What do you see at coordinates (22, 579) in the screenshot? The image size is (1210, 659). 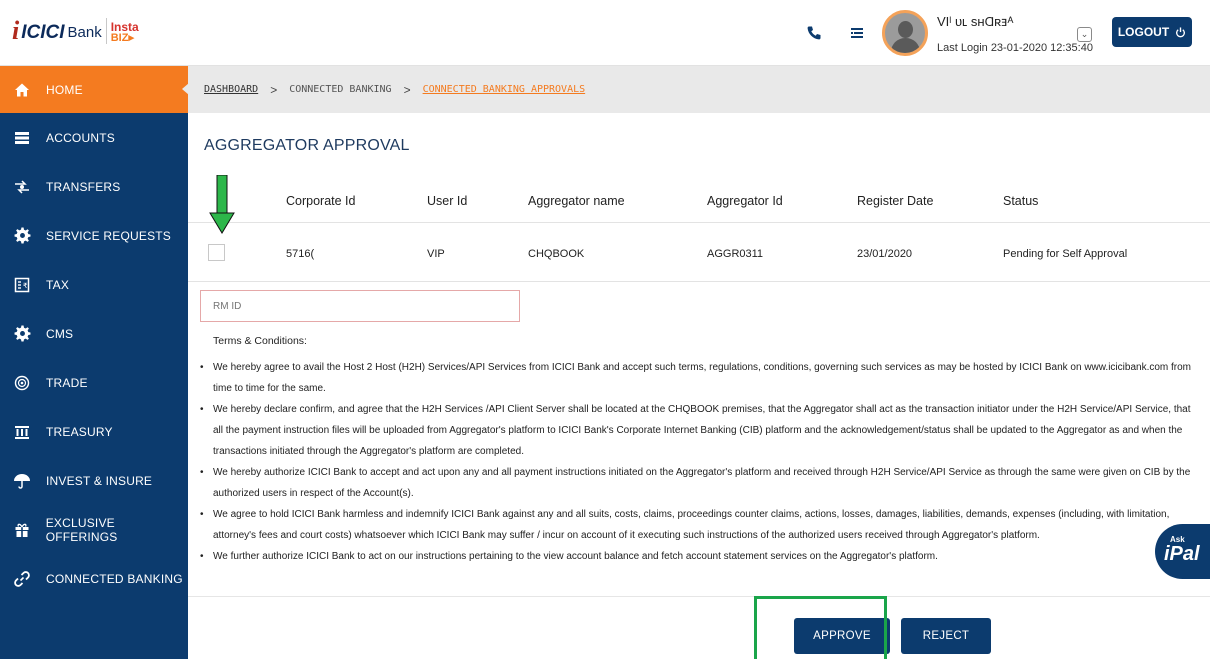 I see `link-icon` at bounding box center [22, 579].